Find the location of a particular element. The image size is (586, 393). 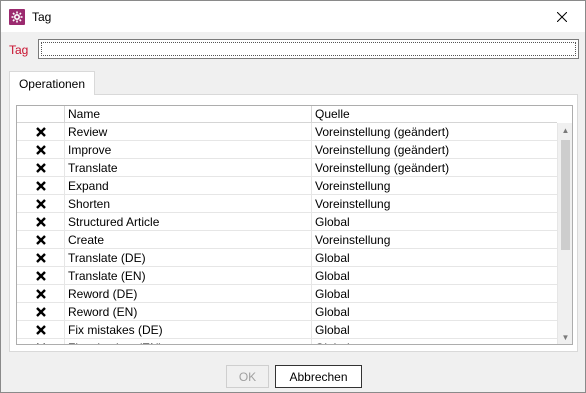

close-button is located at coordinates (562, 16).